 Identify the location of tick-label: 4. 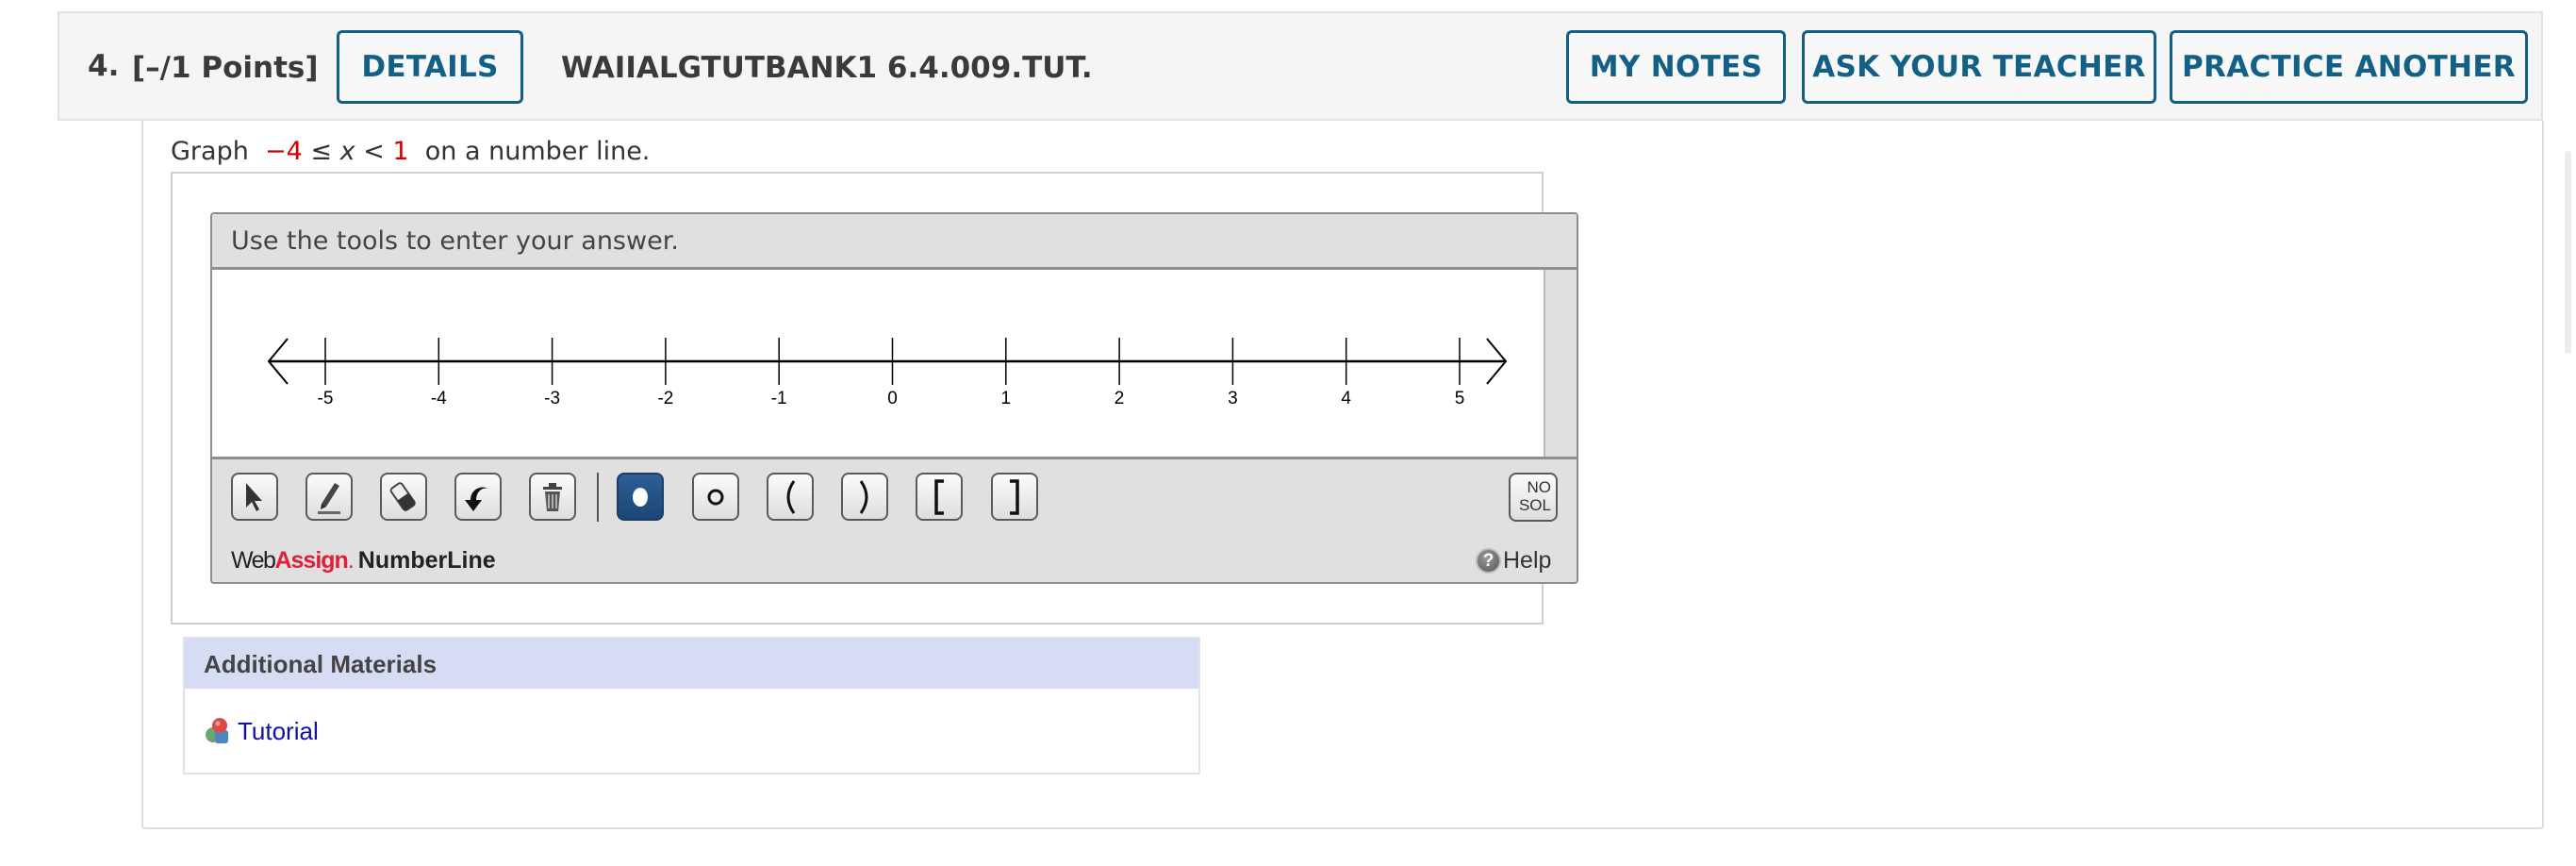
(1346, 399).